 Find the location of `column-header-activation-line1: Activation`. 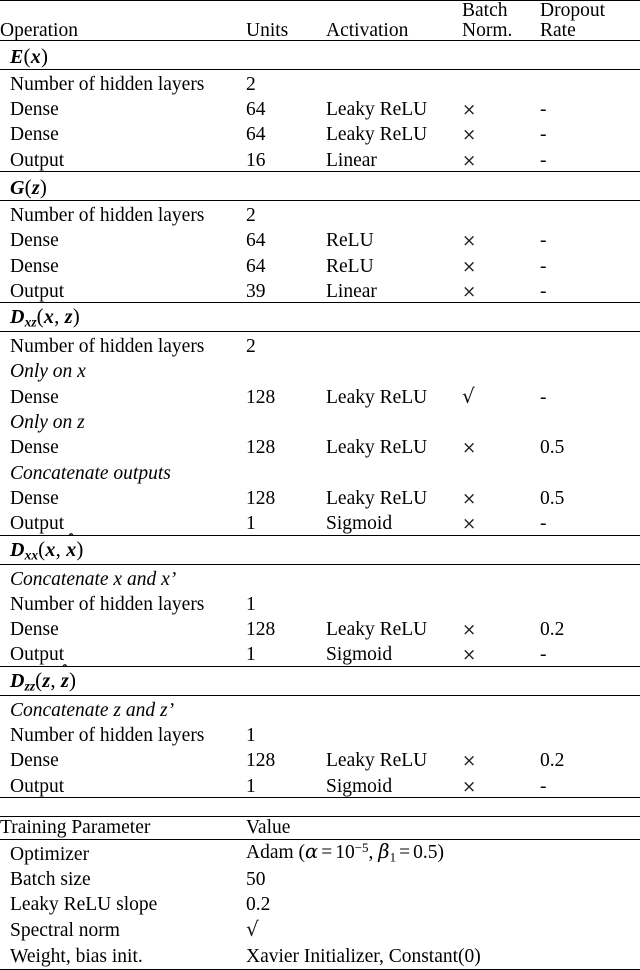

column-header-activation-line1: Activation is located at coordinates (367, 30).